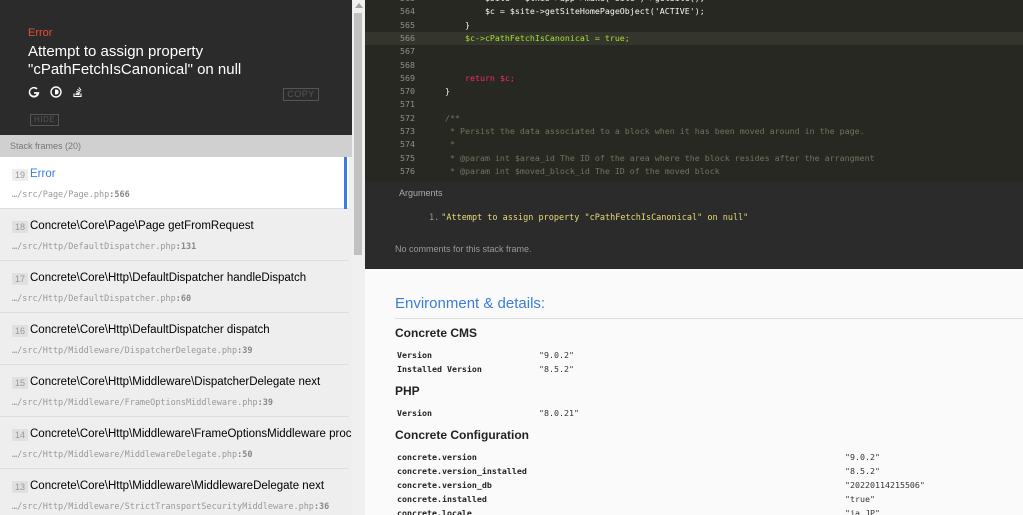 The width and height of the screenshot is (1023, 515). Describe the element at coordinates (447, 24) in the screenshot. I see `code-text: }` at that location.